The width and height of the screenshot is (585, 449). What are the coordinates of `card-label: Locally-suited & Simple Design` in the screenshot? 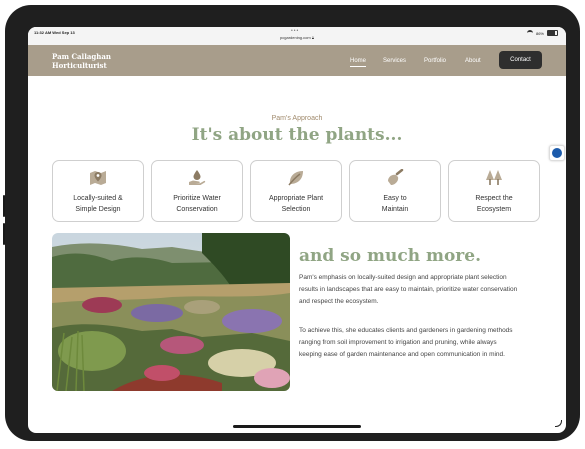 It's located at (98, 204).